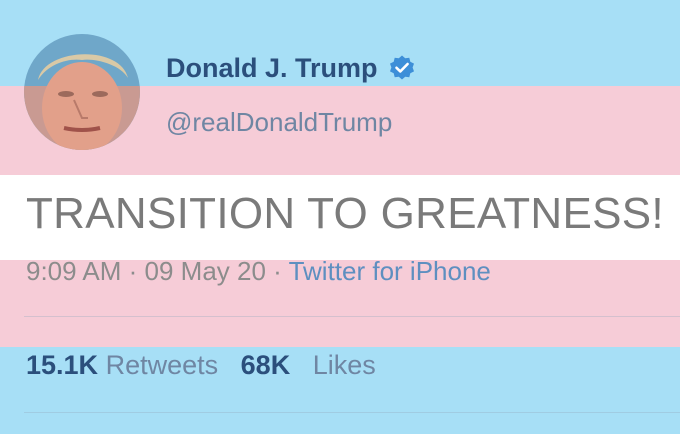 The width and height of the screenshot is (680, 434). What do you see at coordinates (272, 68) in the screenshot?
I see `display-name-text: Donald J. Trump` at bounding box center [272, 68].